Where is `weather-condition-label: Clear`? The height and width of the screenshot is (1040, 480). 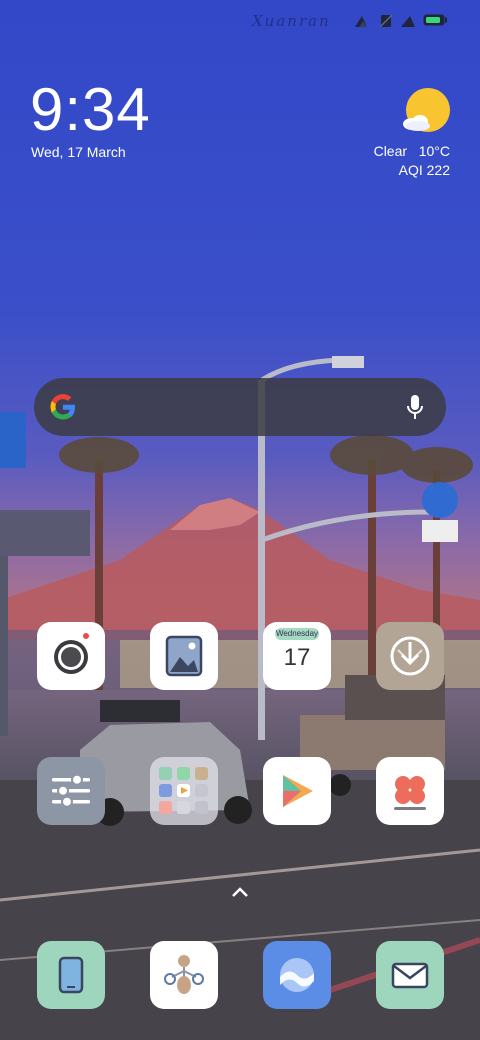
weather-condition-label: Clear is located at coordinates (390, 151).